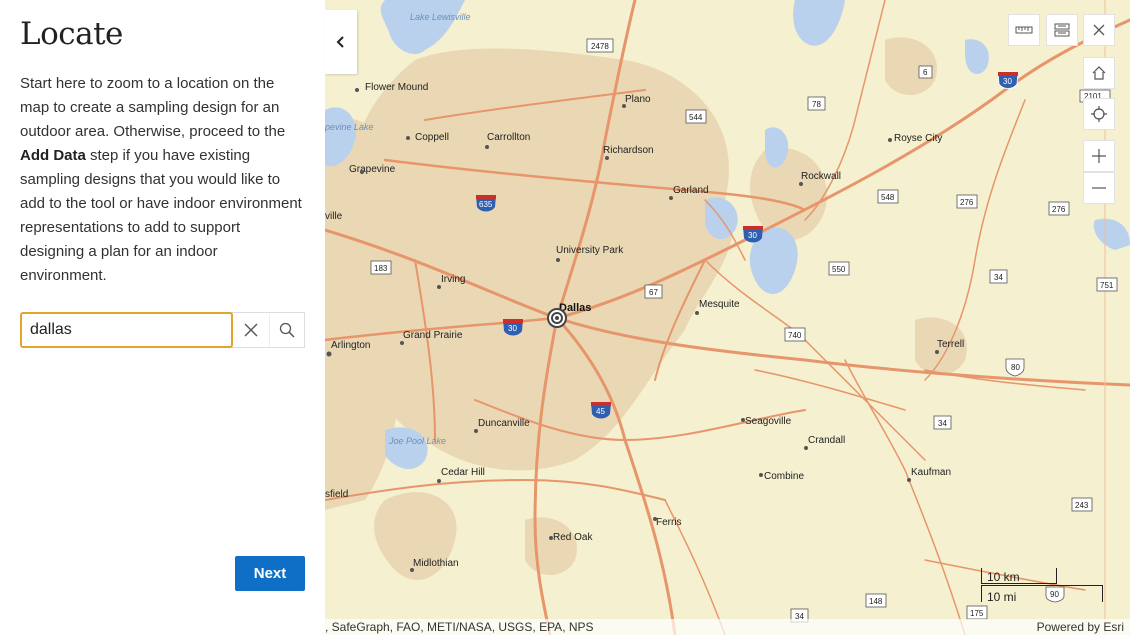  I want to click on place-duncanville: Duncanville, so click(504, 423).